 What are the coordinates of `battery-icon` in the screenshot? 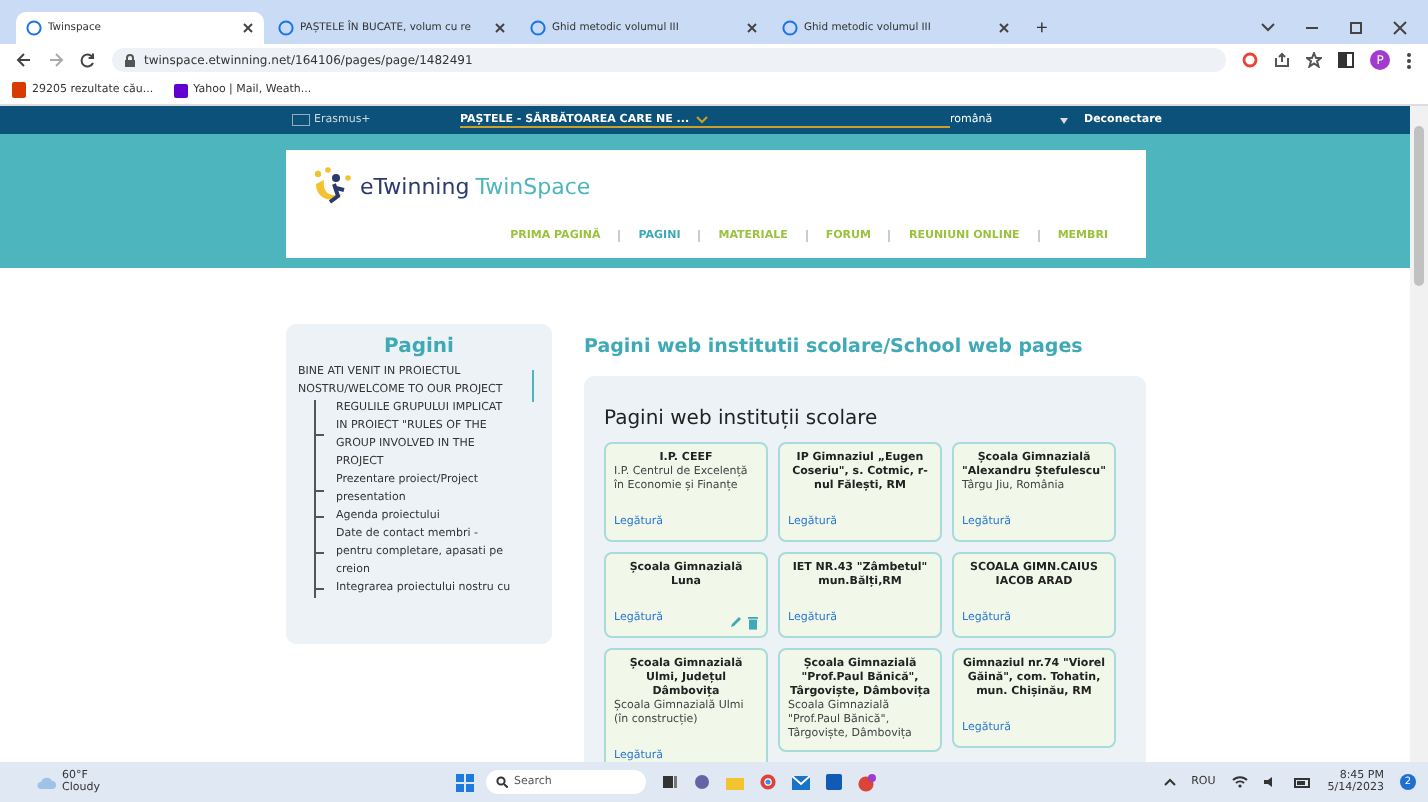 It's located at (1302, 782).